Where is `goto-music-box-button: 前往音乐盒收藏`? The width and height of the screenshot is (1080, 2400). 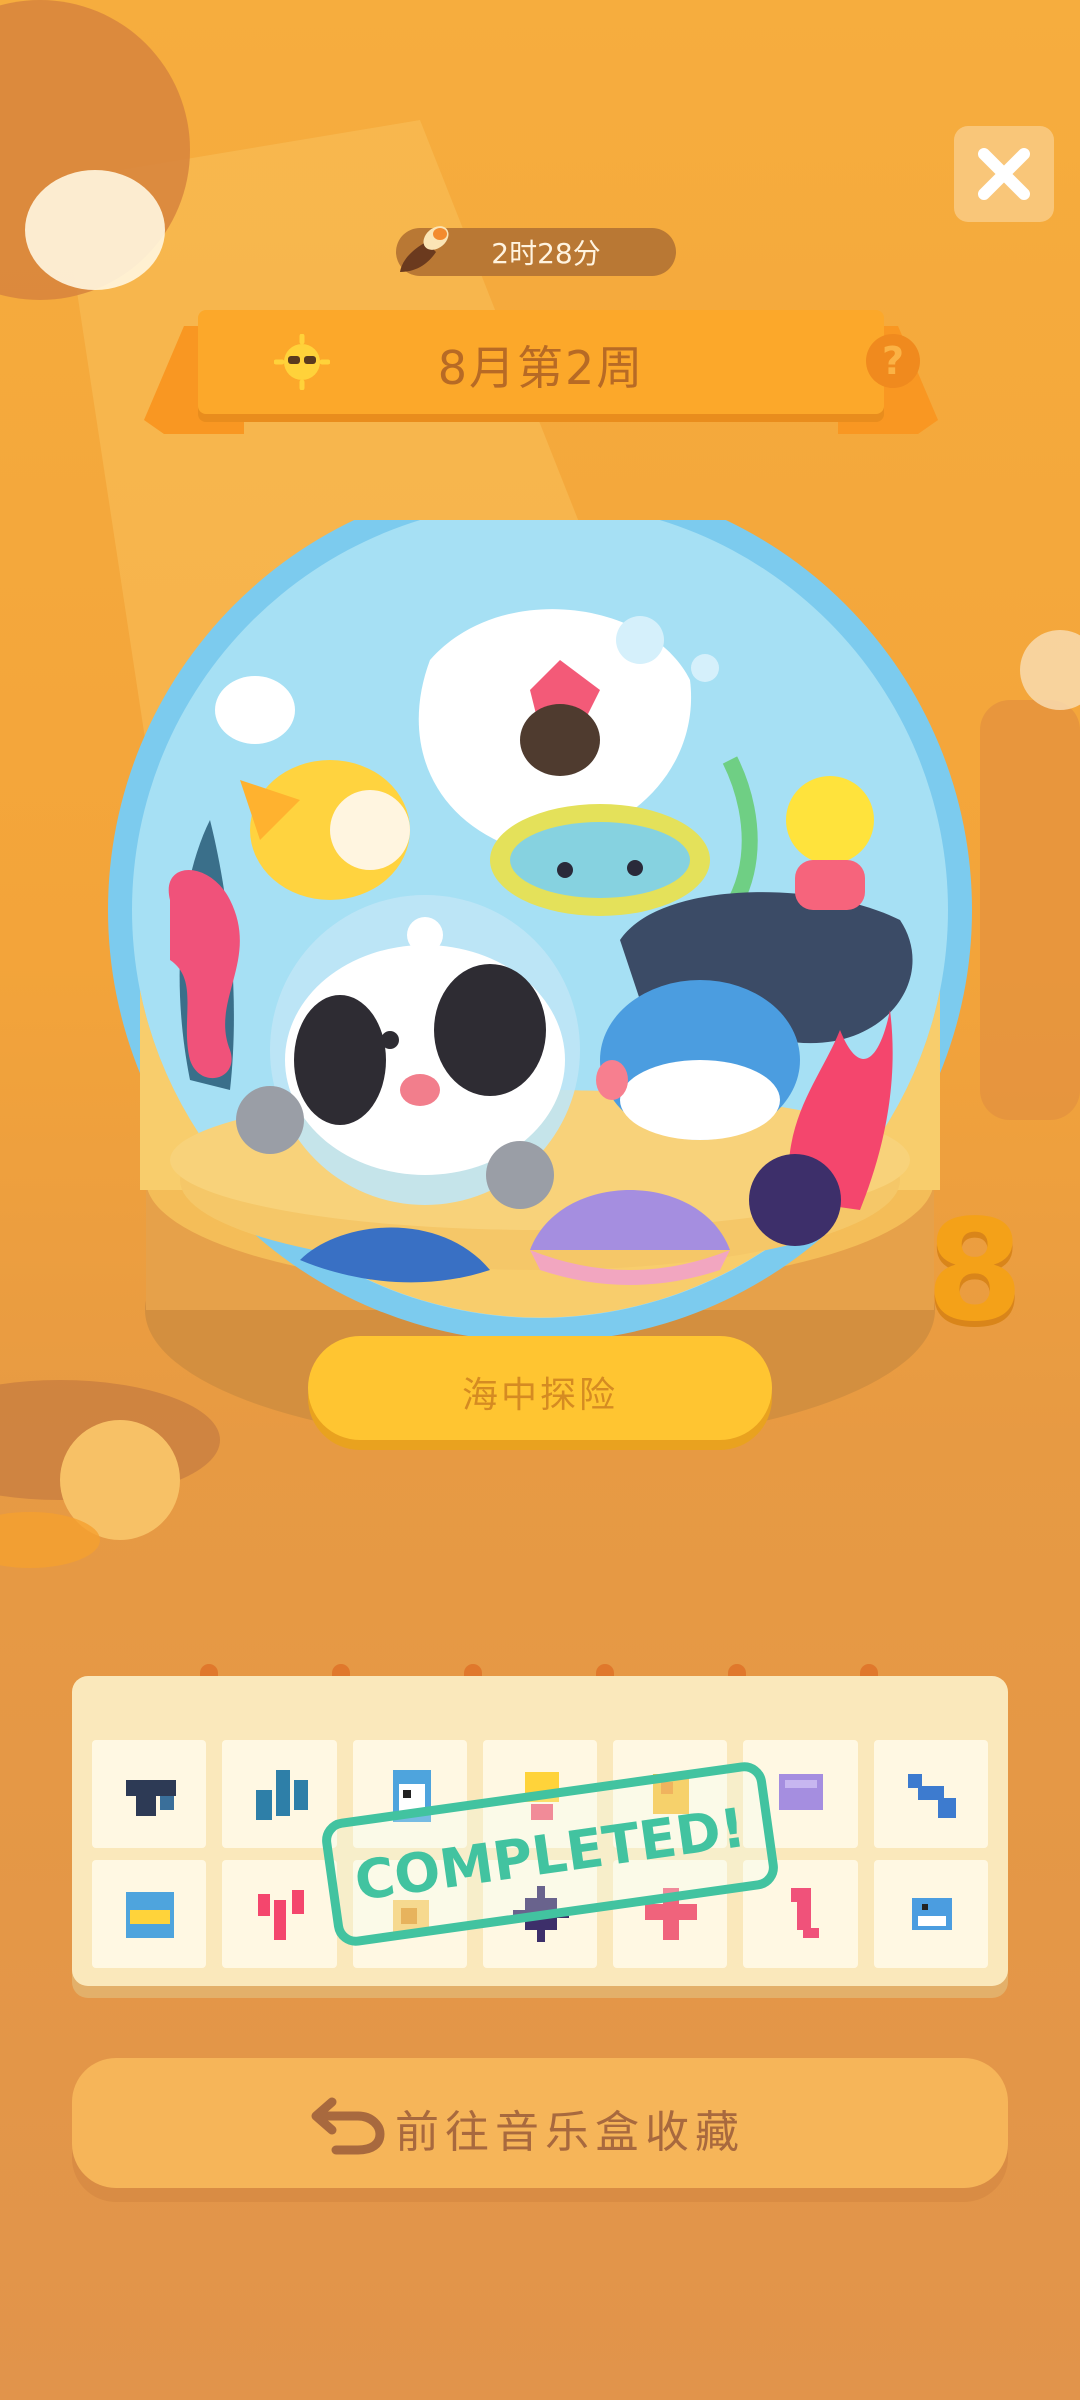 goto-music-box-button: 前往音乐盒收藏 is located at coordinates (540, 2123).